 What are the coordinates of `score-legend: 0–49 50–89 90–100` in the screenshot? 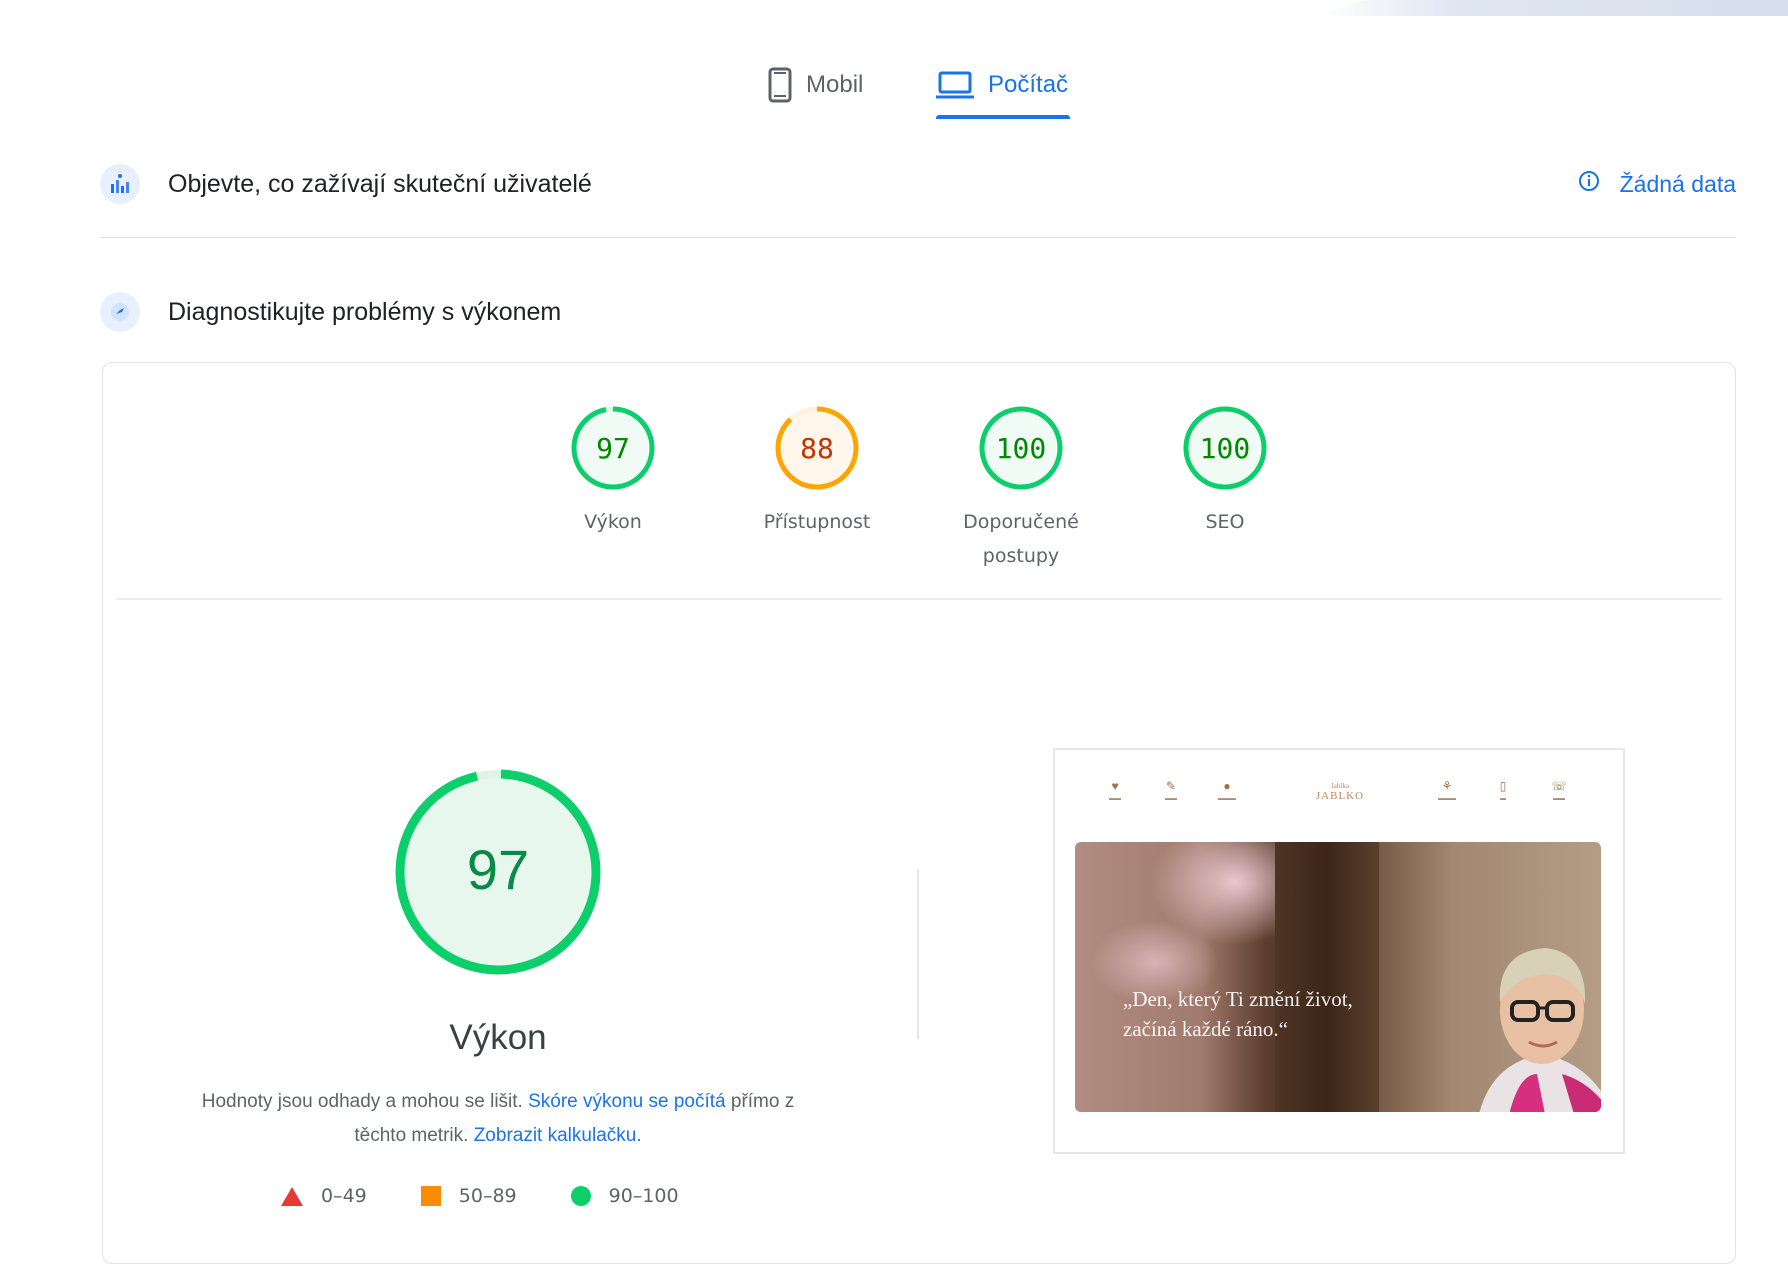 It's located at (507, 1196).